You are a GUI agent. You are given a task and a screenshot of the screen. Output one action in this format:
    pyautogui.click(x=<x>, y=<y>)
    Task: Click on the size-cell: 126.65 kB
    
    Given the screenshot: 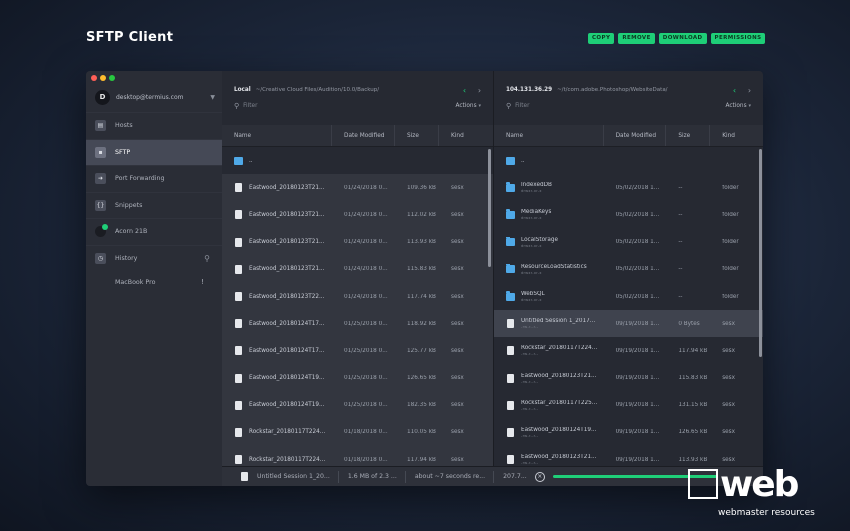 What is the action you would take?
    pyautogui.click(x=421, y=378)
    